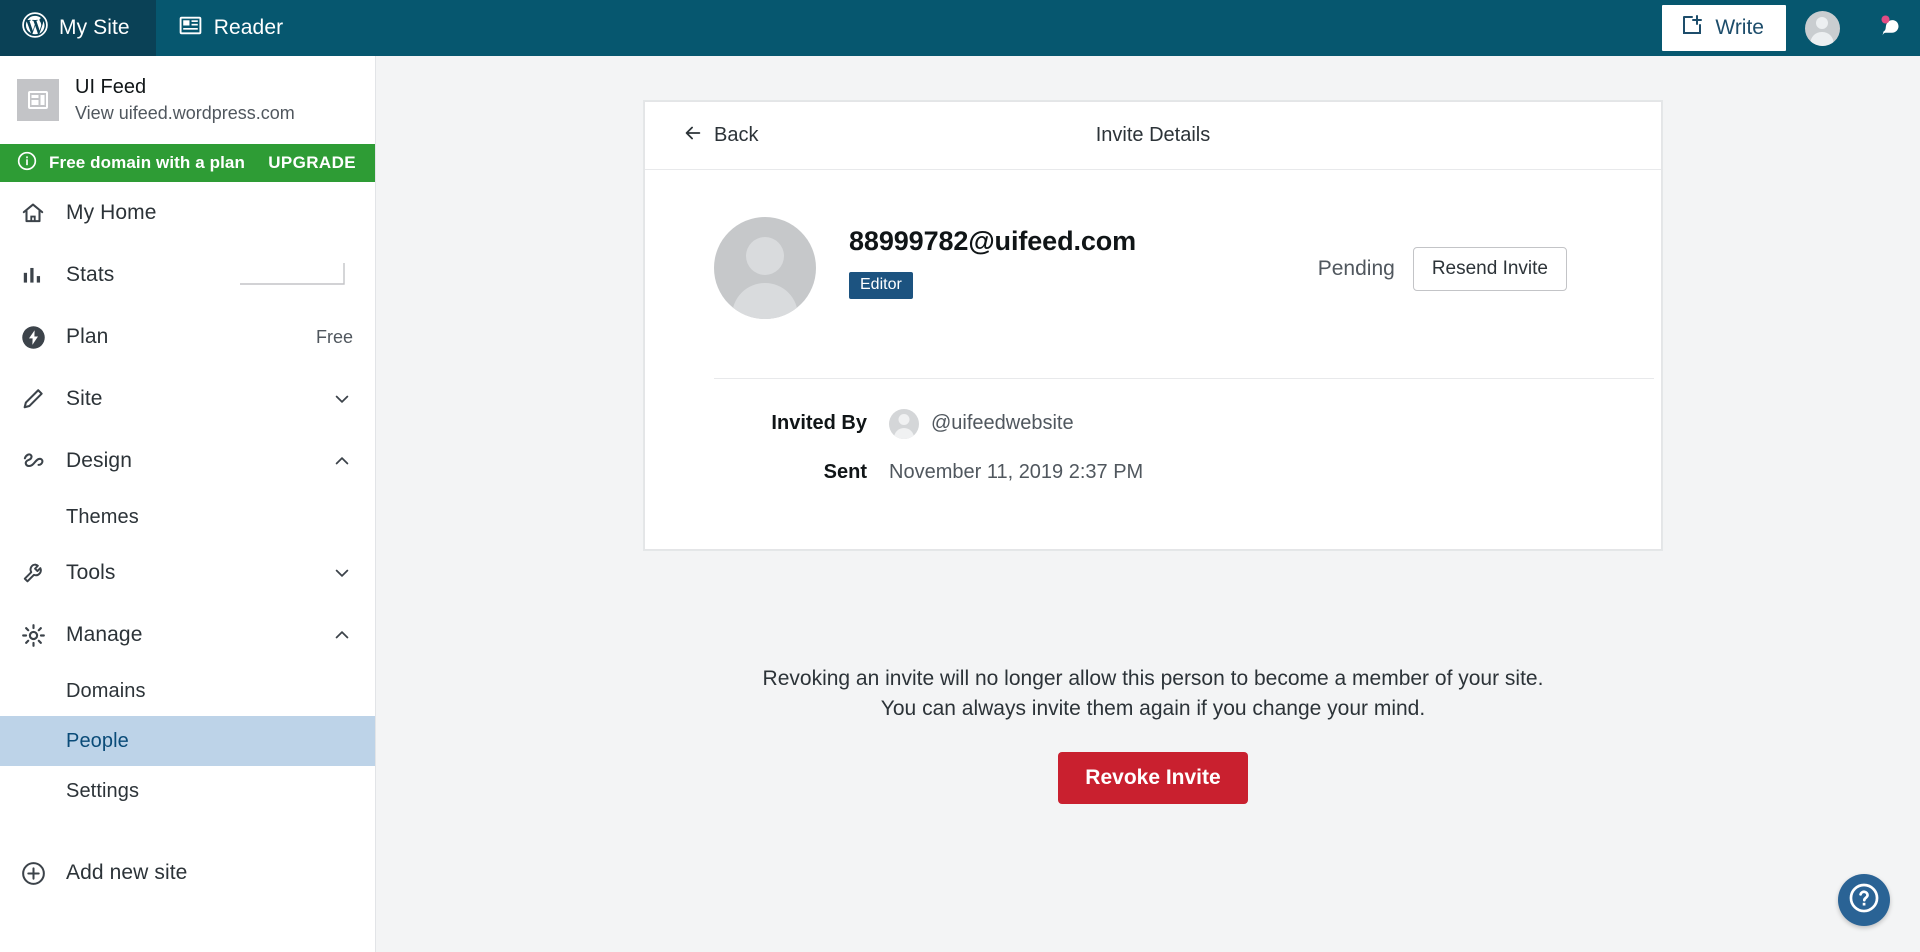  What do you see at coordinates (736, 135) in the screenshot?
I see `back-button-label: Back` at bounding box center [736, 135].